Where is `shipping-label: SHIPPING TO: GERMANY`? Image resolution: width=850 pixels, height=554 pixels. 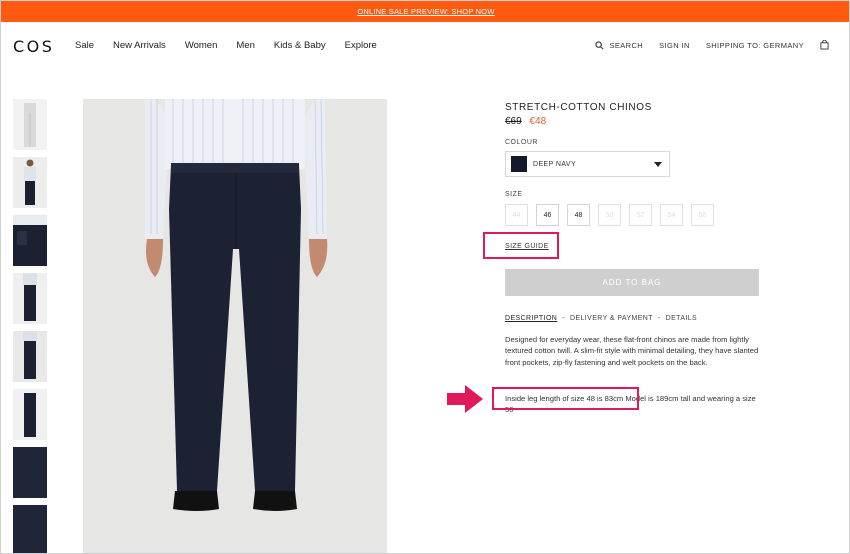
shipping-label: SHIPPING TO: GERMANY is located at coordinates (754, 45).